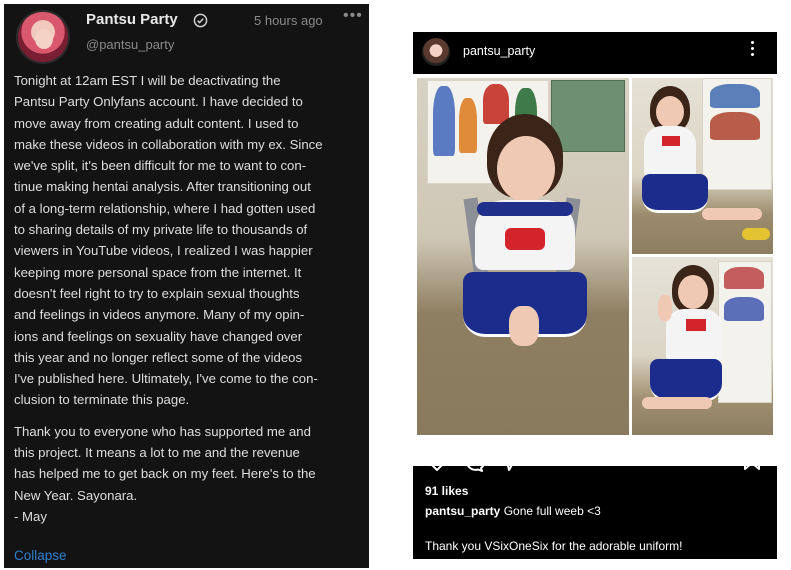 The image size is (791, 570). What do you see at coordinates (752, 460) in the screenshot?
I see `bookmark-icon` at bounding box center [752, 460].